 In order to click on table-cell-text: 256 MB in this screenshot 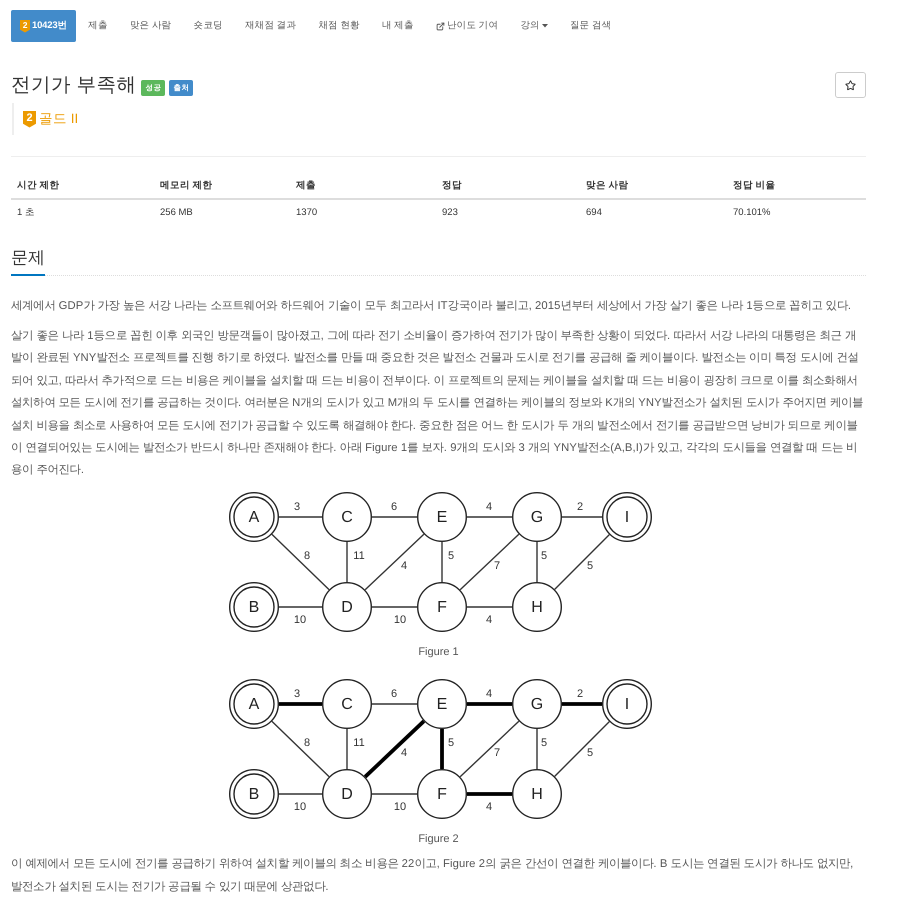, I will do `click(176, 213)`.